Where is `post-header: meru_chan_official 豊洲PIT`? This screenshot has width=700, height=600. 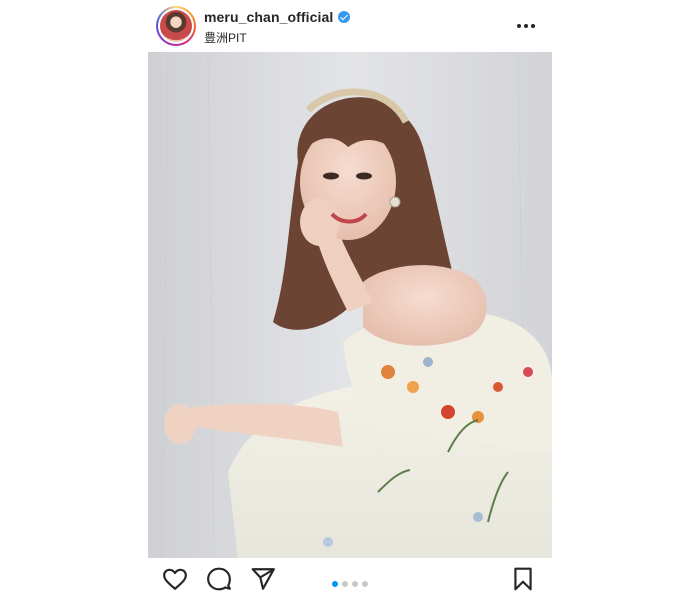
post-header: meru_chan_official 豊洲PIT is located at coordinates (350, 26).